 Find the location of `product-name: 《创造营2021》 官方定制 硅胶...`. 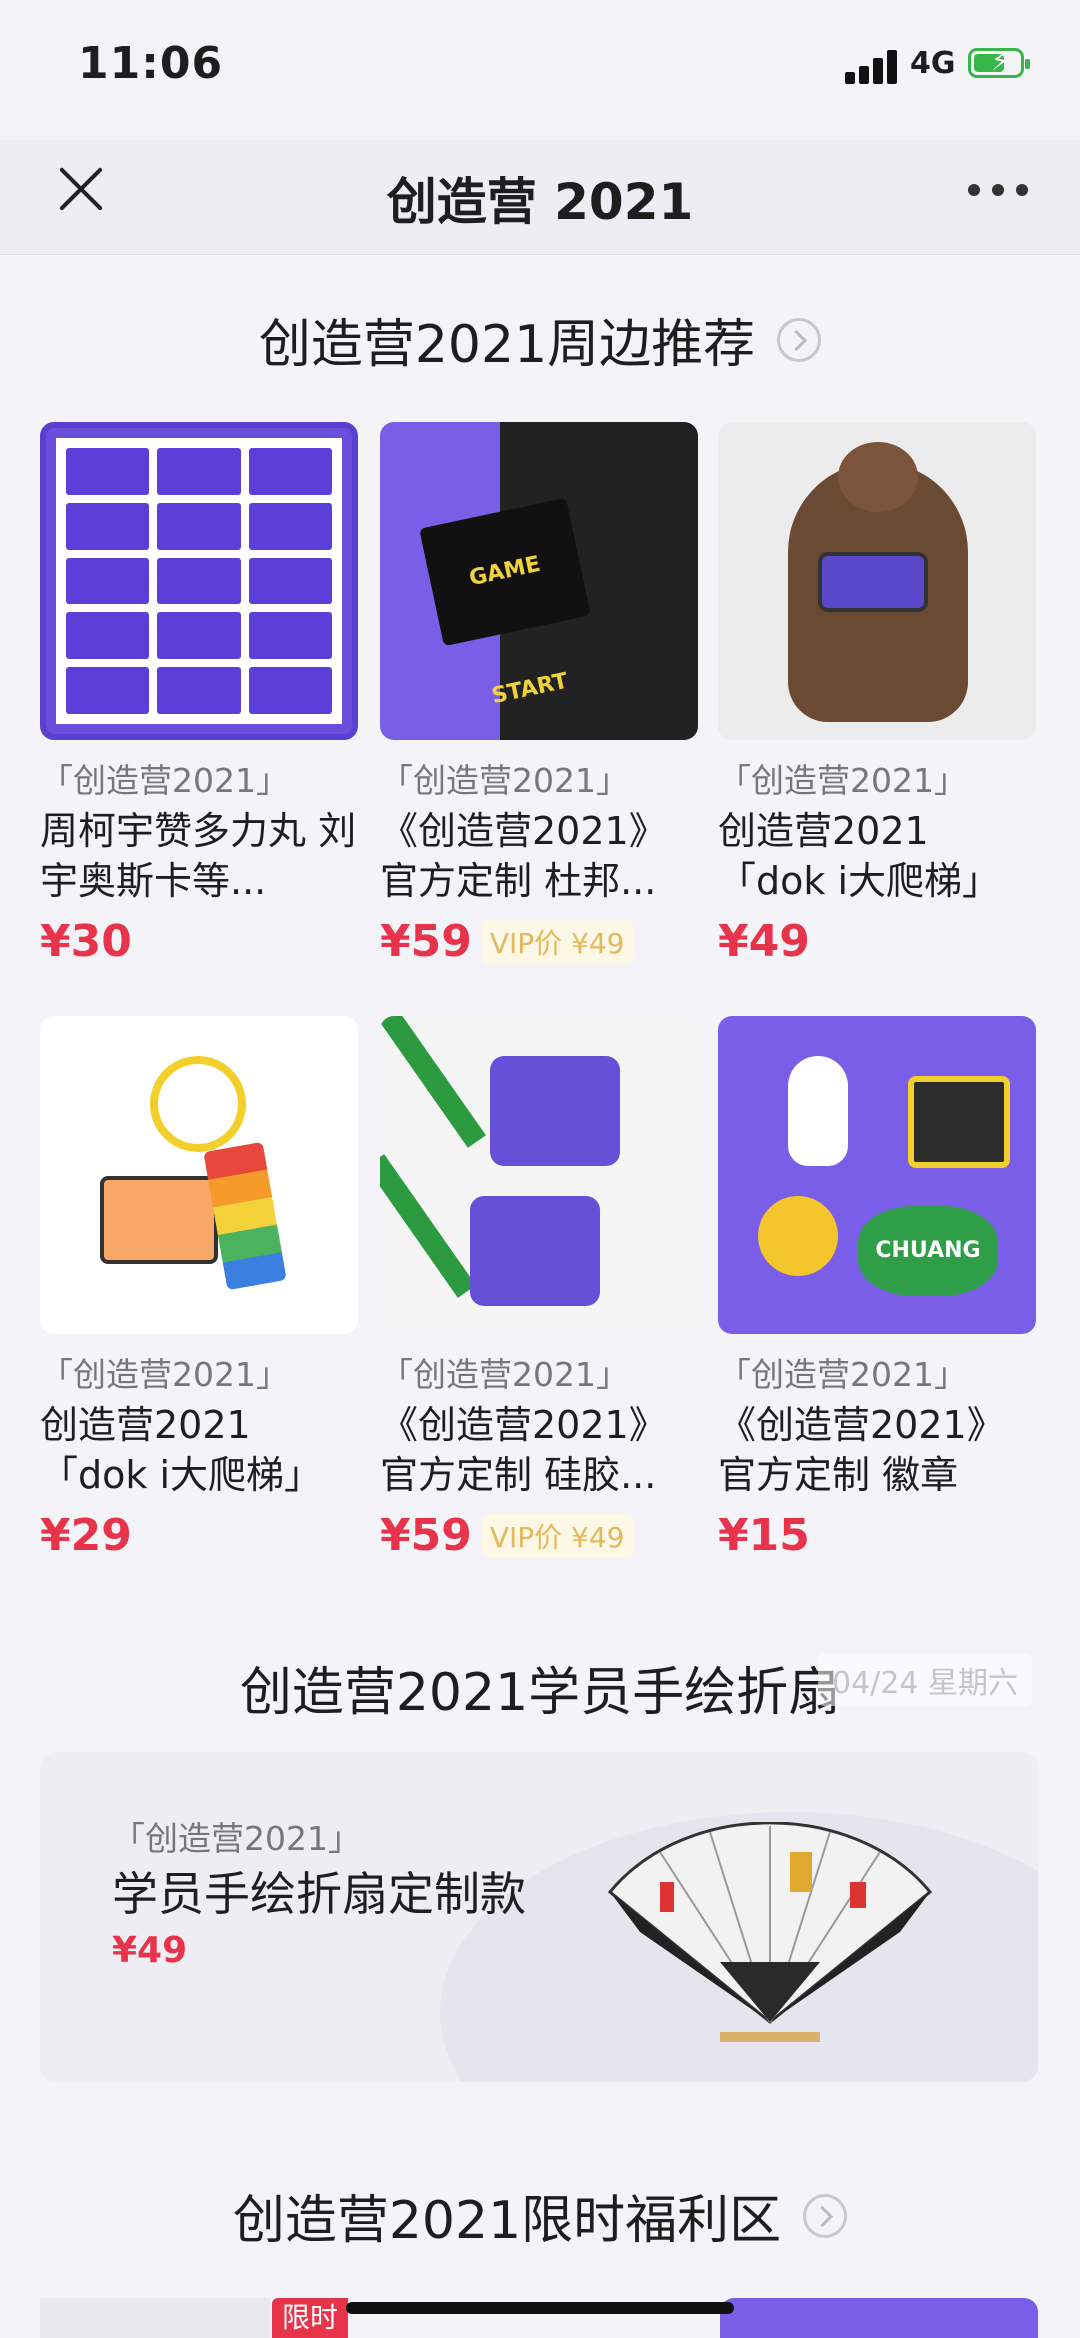

product-name: 《创造营2021》 官方定制 硅胶... is located at coordinates (523, 1450).